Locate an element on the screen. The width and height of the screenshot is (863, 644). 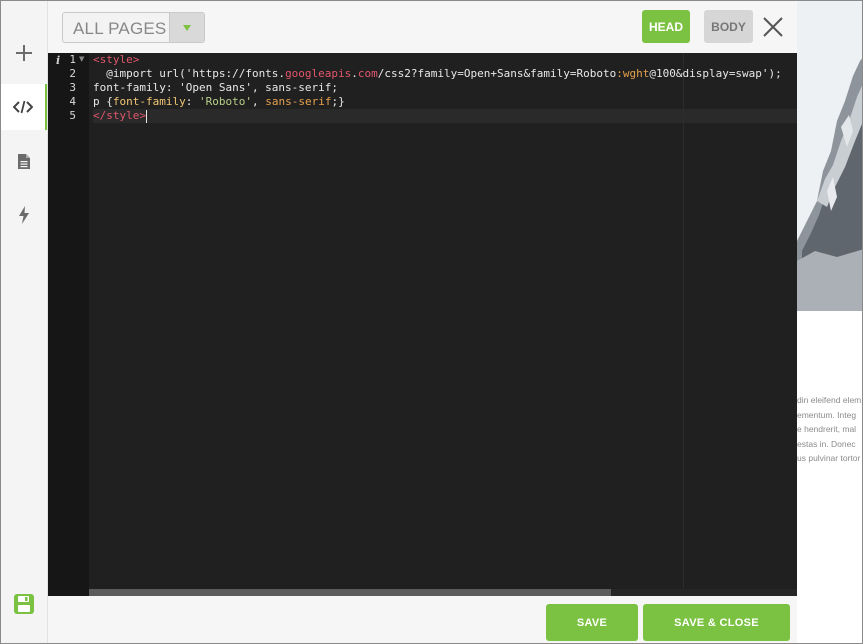
code-token: @100&display=swap'); is located at coordinates (715, 73).